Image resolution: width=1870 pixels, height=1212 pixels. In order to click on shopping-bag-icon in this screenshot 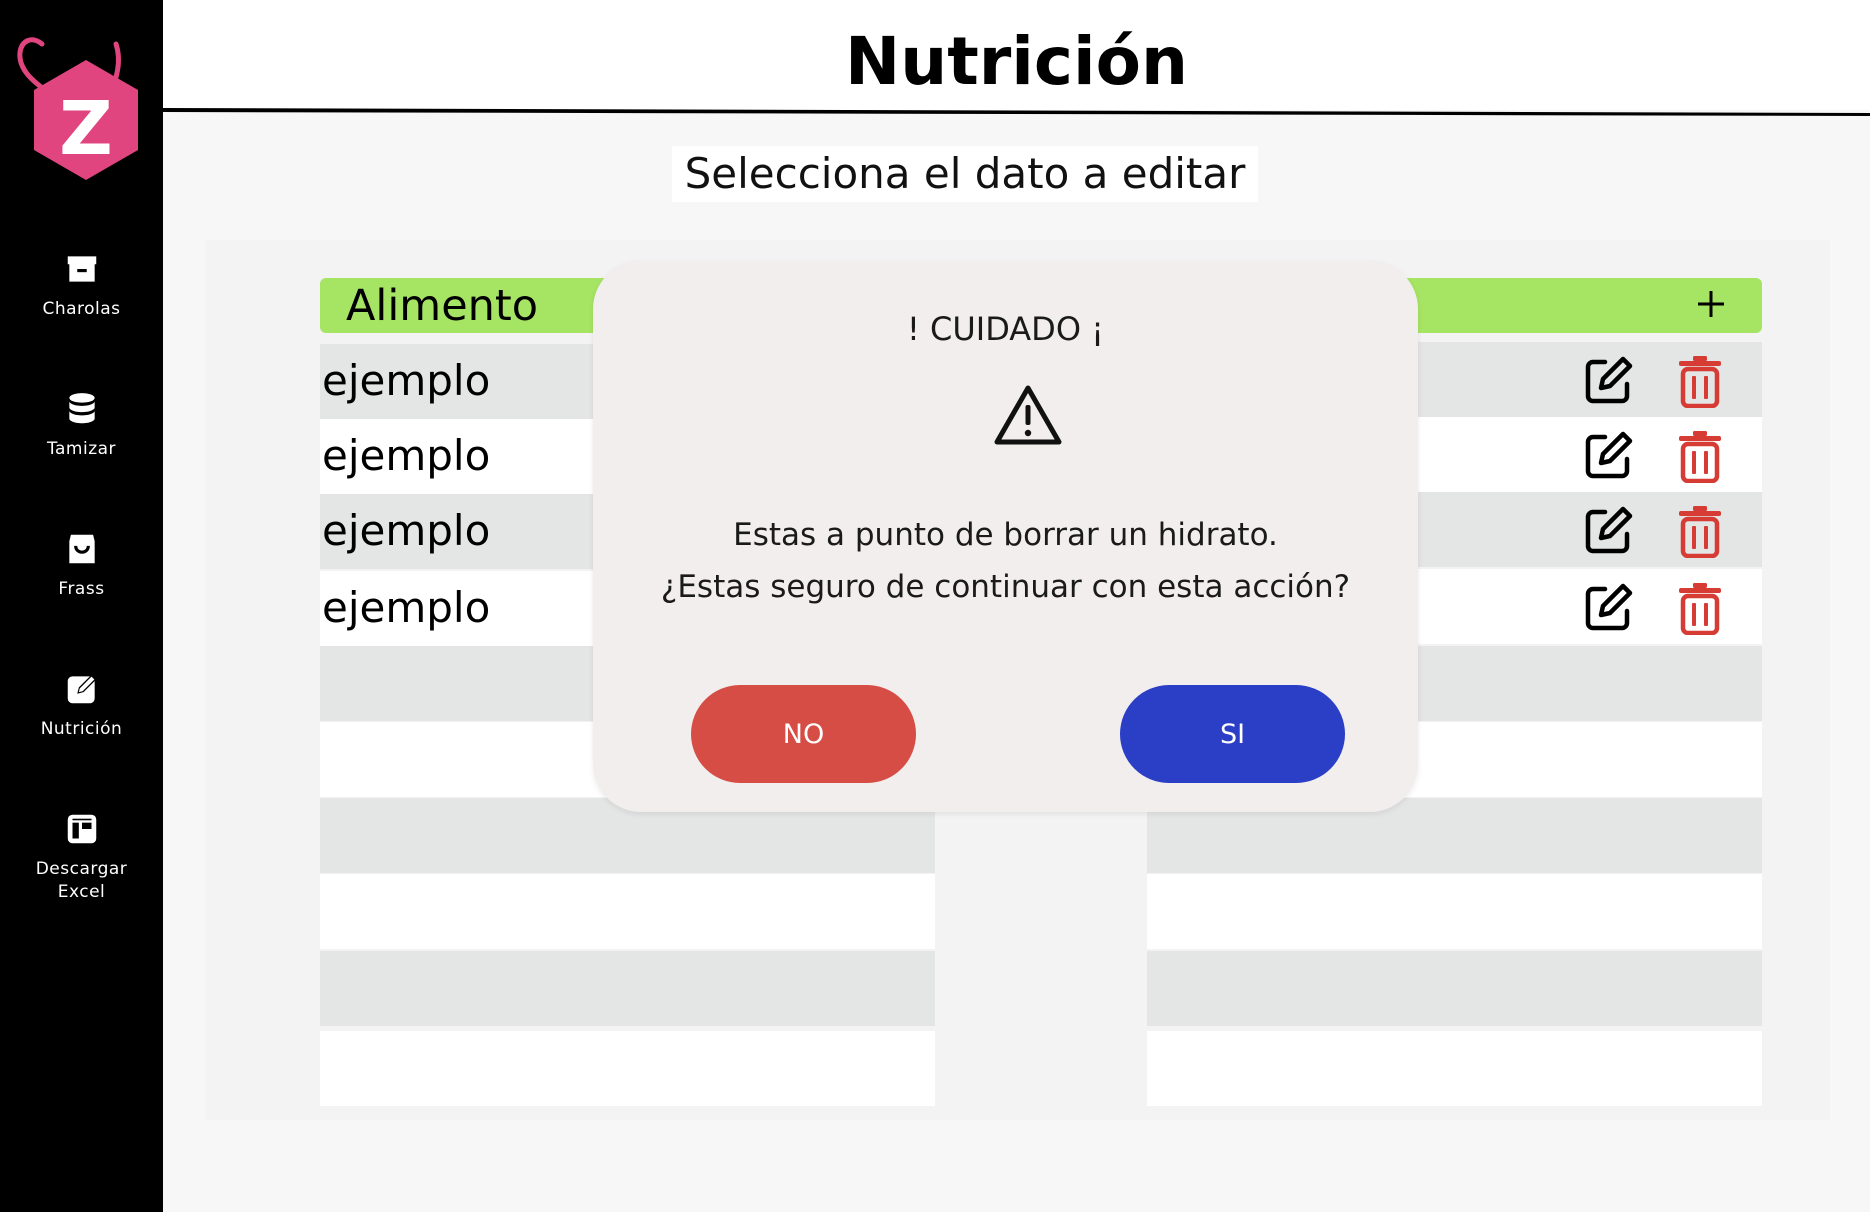, I will do `click(81, 549)`.